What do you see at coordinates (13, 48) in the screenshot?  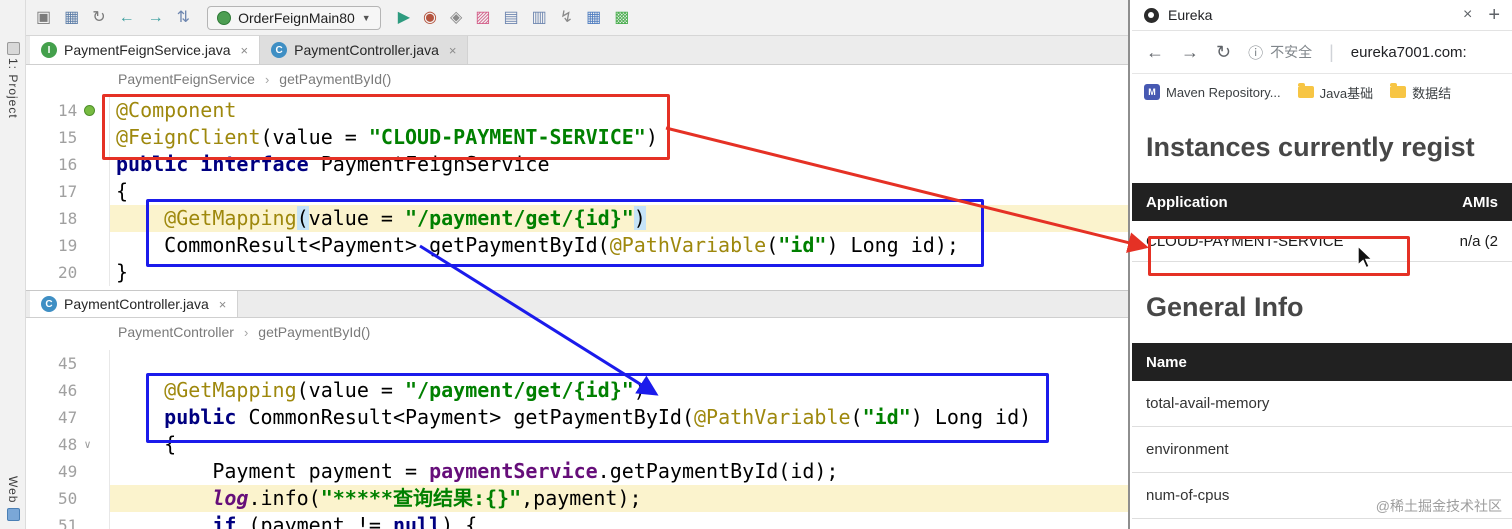 I see `project-tool-icon` at bounding box center [13, 48].